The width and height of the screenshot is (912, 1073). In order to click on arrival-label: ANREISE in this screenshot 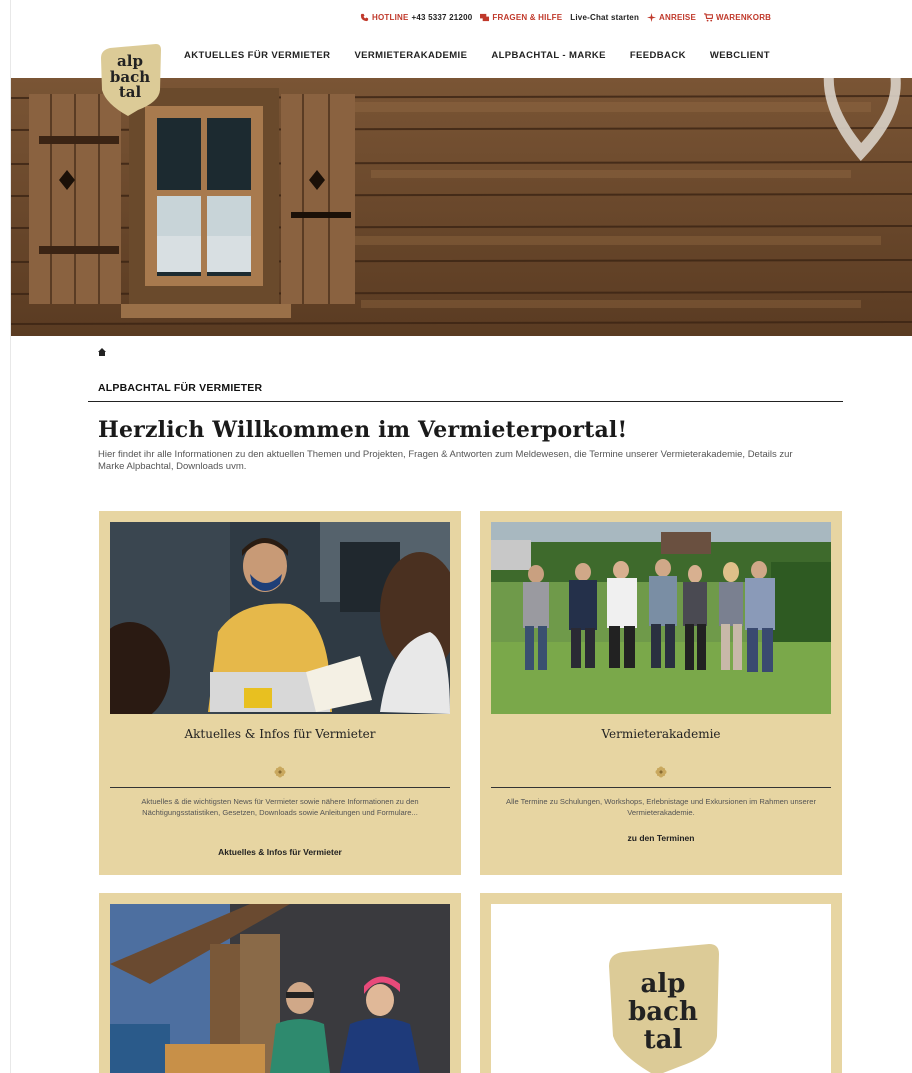, I will do `click(678, 17)`.